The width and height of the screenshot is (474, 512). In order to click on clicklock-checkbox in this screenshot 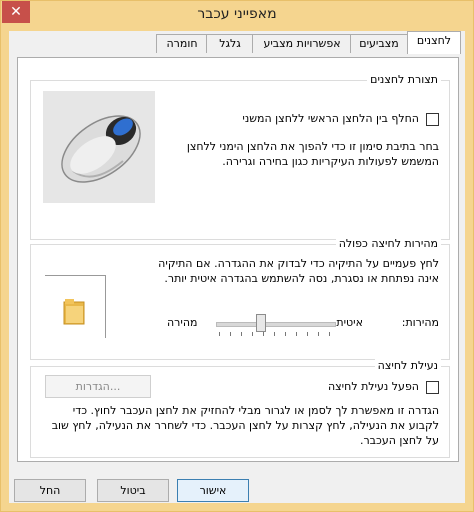, I will do `click(432, 387)`.